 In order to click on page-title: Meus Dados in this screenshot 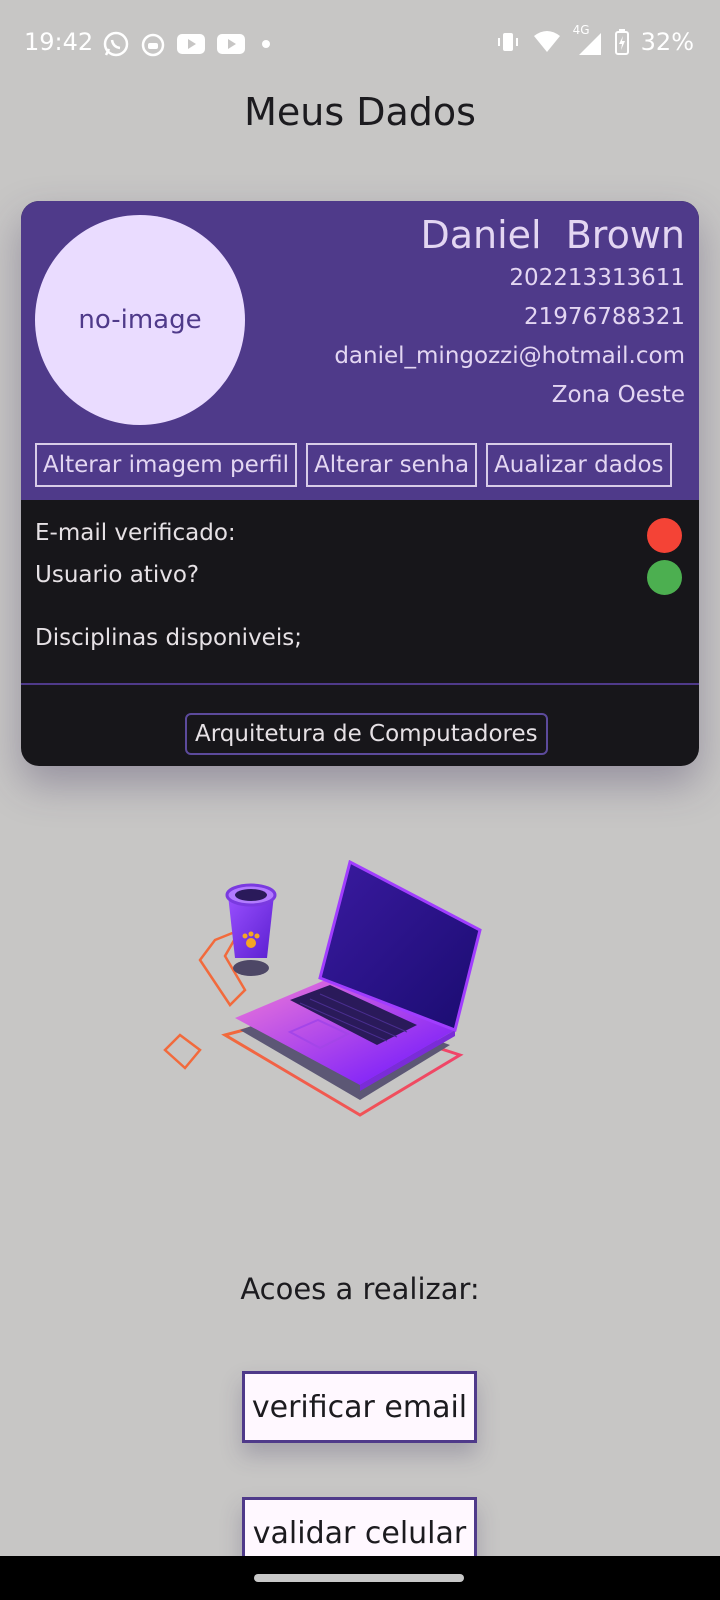, I will do `click(360, 112)`.